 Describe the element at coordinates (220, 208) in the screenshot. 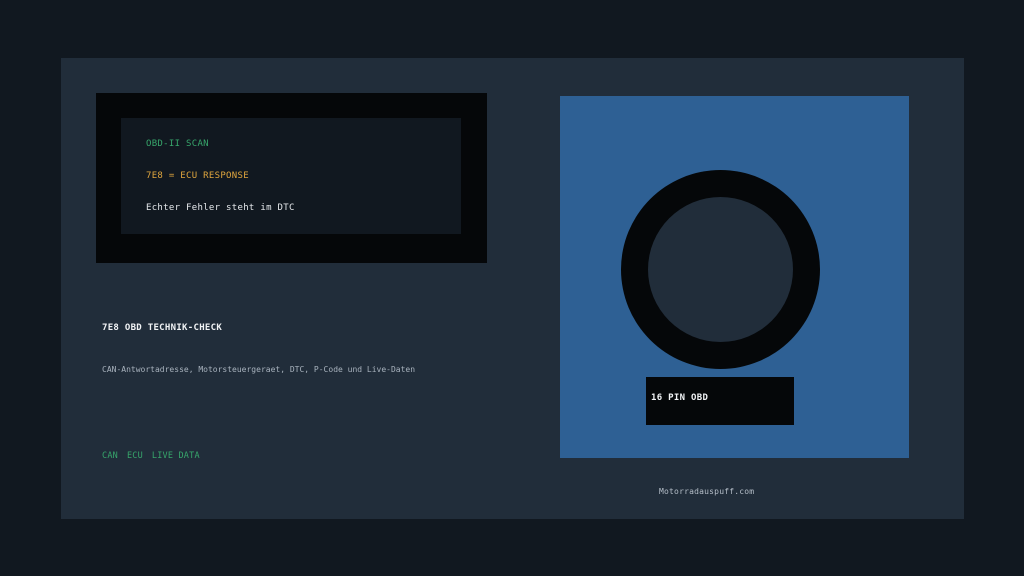

I see `terminal-line-dtc-note: Echter Fehler steht im DTC` at that location.